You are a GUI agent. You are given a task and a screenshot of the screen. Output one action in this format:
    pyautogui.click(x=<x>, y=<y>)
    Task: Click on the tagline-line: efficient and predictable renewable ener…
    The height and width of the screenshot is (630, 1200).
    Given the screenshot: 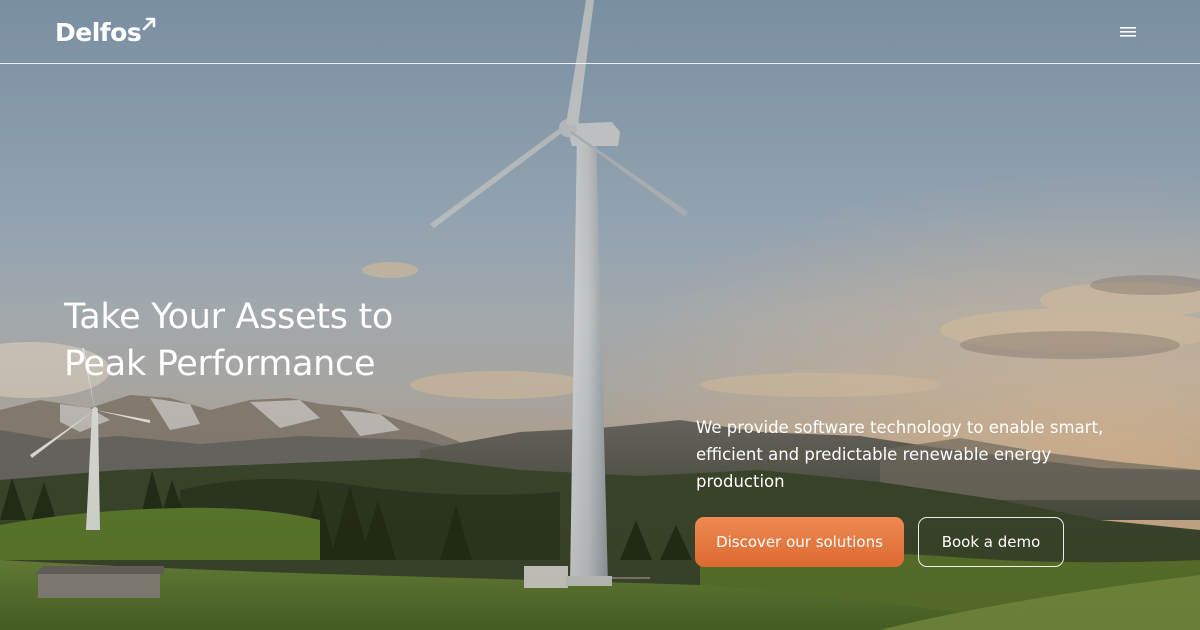 What is the action you would take?
    pyautogui.click(x=874, y=454)
    